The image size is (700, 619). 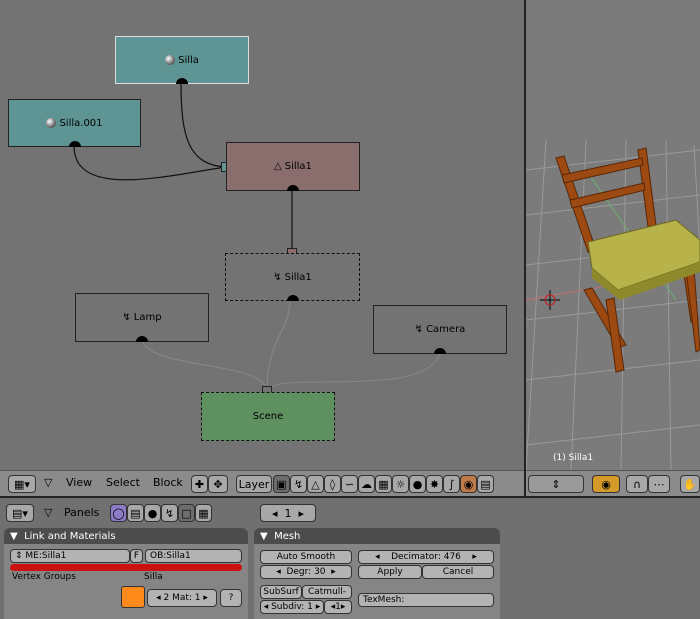 I want to click on texmesh-field: TexMesh:, so click(x=426, y=600).